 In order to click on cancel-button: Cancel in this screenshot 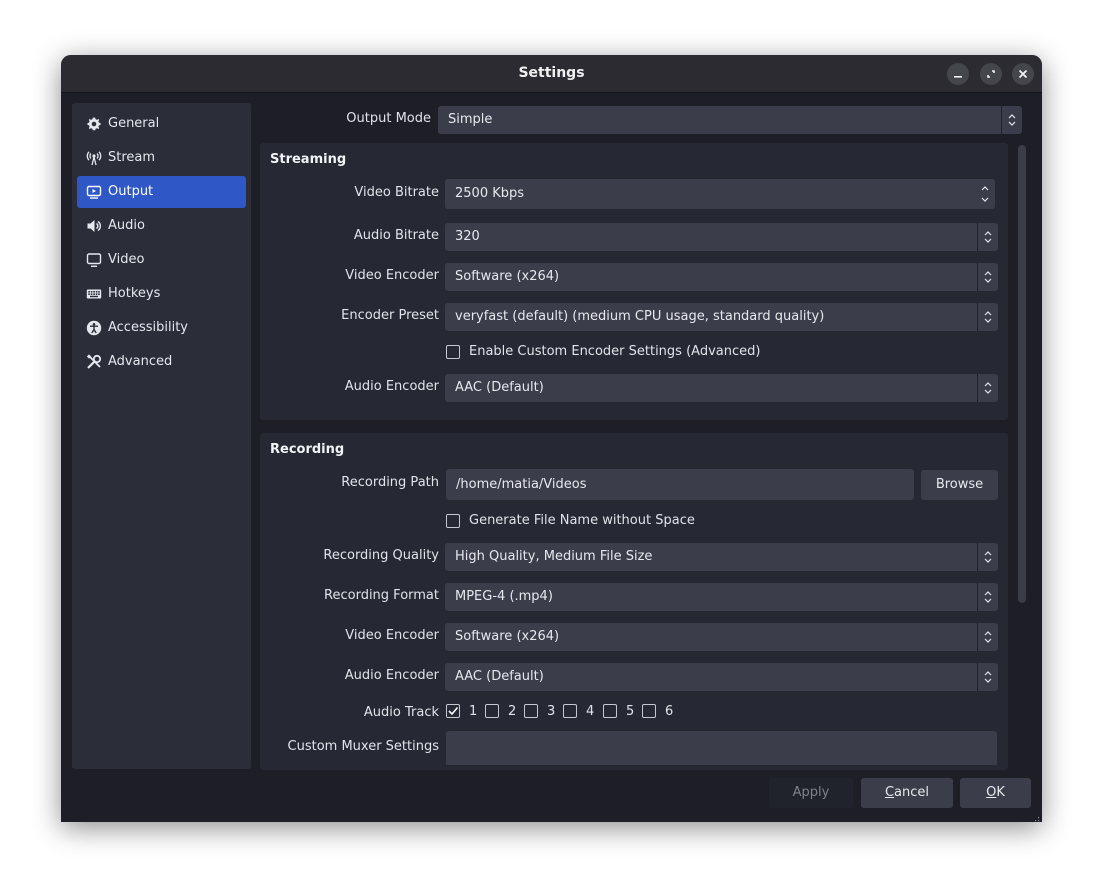, I will do `click(907, 793)`.